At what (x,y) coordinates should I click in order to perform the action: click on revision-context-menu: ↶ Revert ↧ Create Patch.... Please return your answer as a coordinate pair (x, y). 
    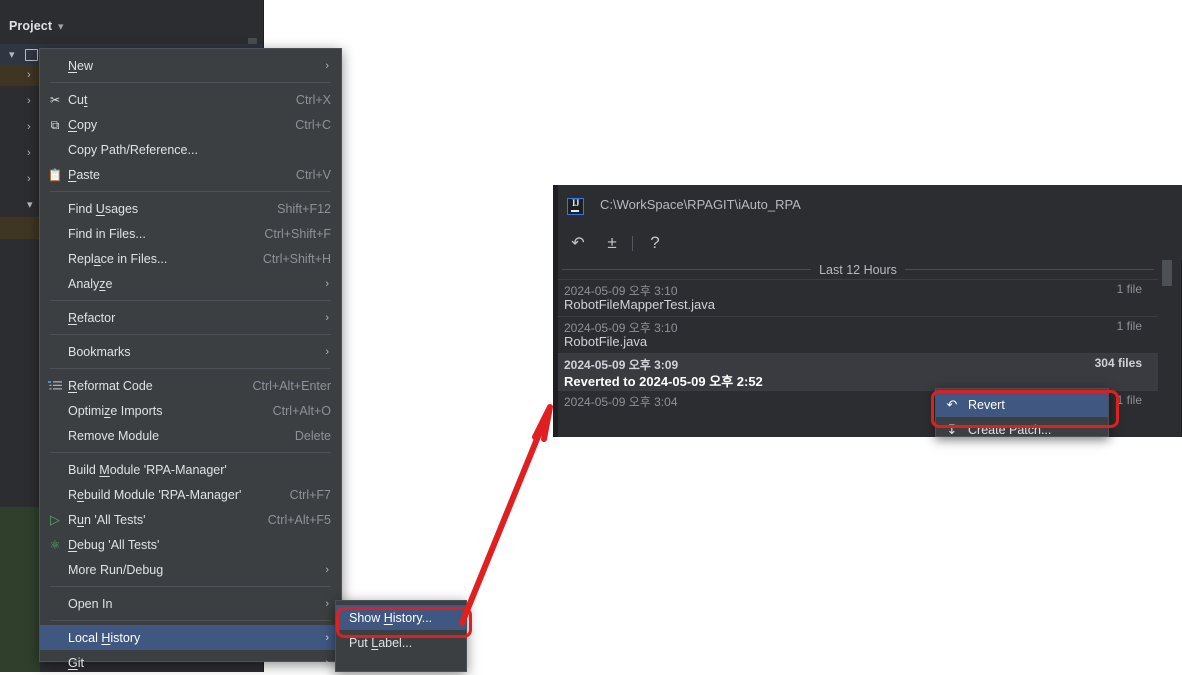
    Looking at the image, I should click on (1022, 412).